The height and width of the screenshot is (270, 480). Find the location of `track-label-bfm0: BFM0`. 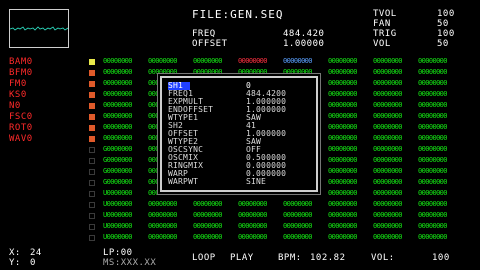

track-label-bfm0: BFM0 is located at coordinates (21, 73).